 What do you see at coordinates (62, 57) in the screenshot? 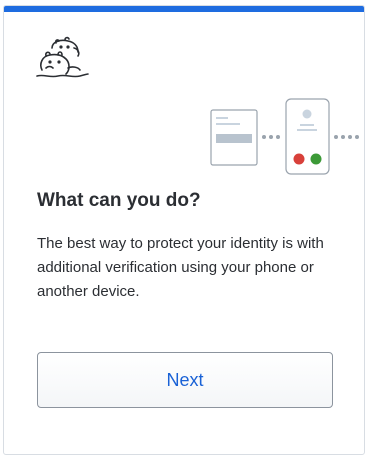
I see `hippo-logo-icon` at bounding box center [62, 57].